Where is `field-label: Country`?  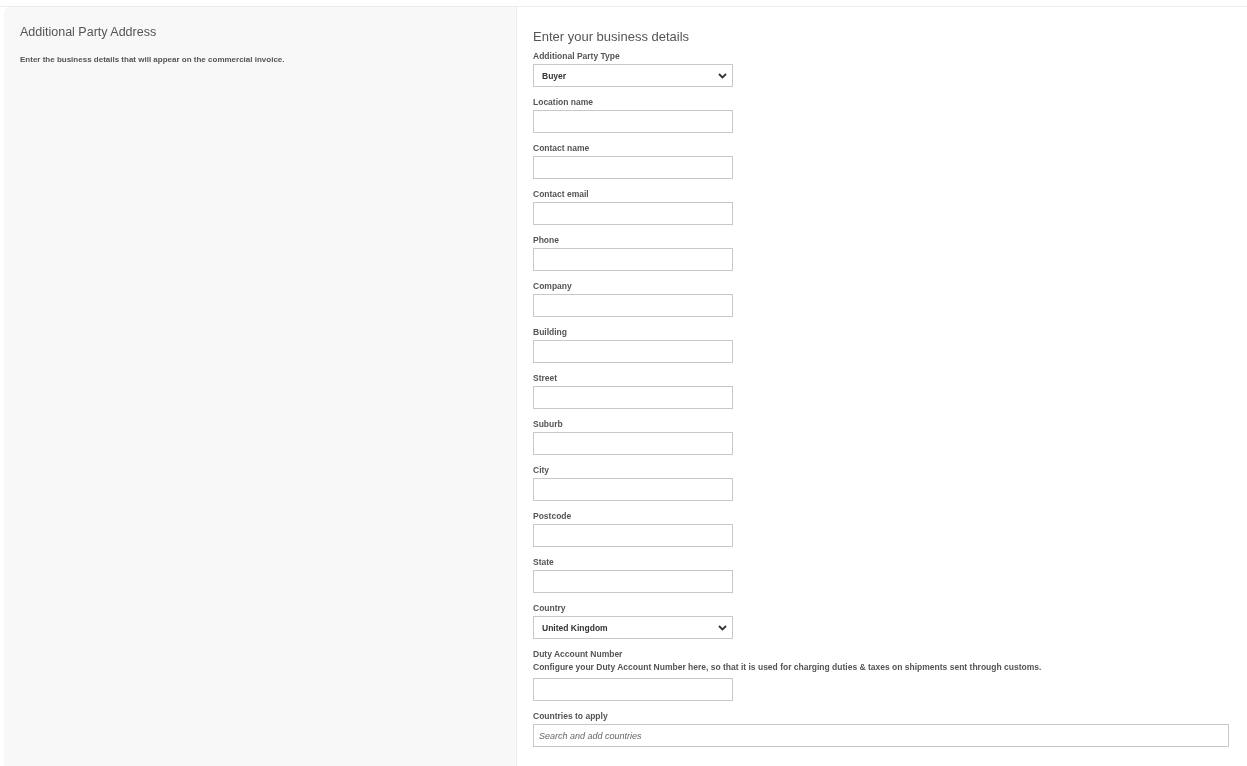
field-label: Country is located at coordinates (550, 608).